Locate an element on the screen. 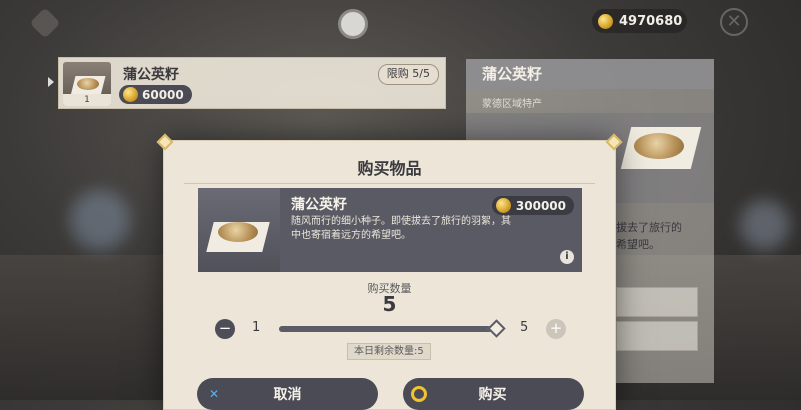 Image resolution: width=801 pixels, height=410 pixels. currency-display: 4970680 is located at coordinates (639, 21).